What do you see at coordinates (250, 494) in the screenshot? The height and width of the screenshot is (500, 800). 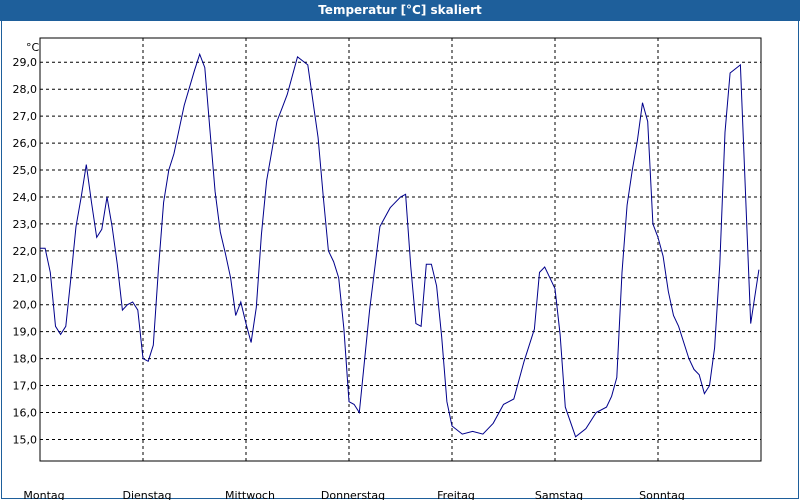 I see `x-tick-day-label: Mittwoch` at bounding box center [250, 494].